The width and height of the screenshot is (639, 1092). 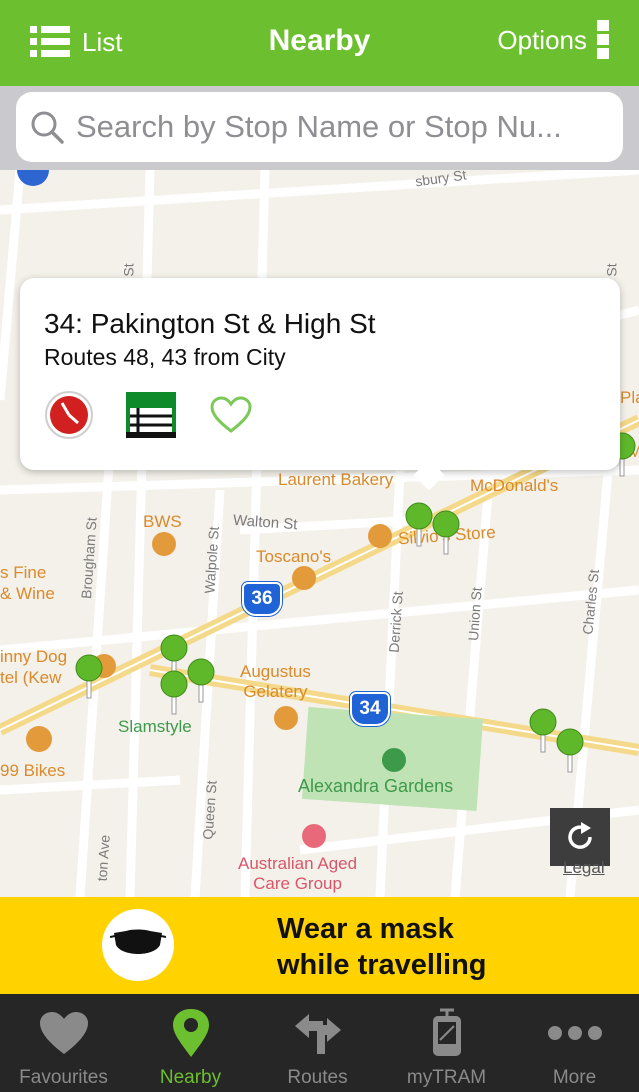 What do you see at coordinates (336, 479) in the screenshot?
I see `poi-laurent-bakery: Laurent Bakery` at bounding box center [336, 479].